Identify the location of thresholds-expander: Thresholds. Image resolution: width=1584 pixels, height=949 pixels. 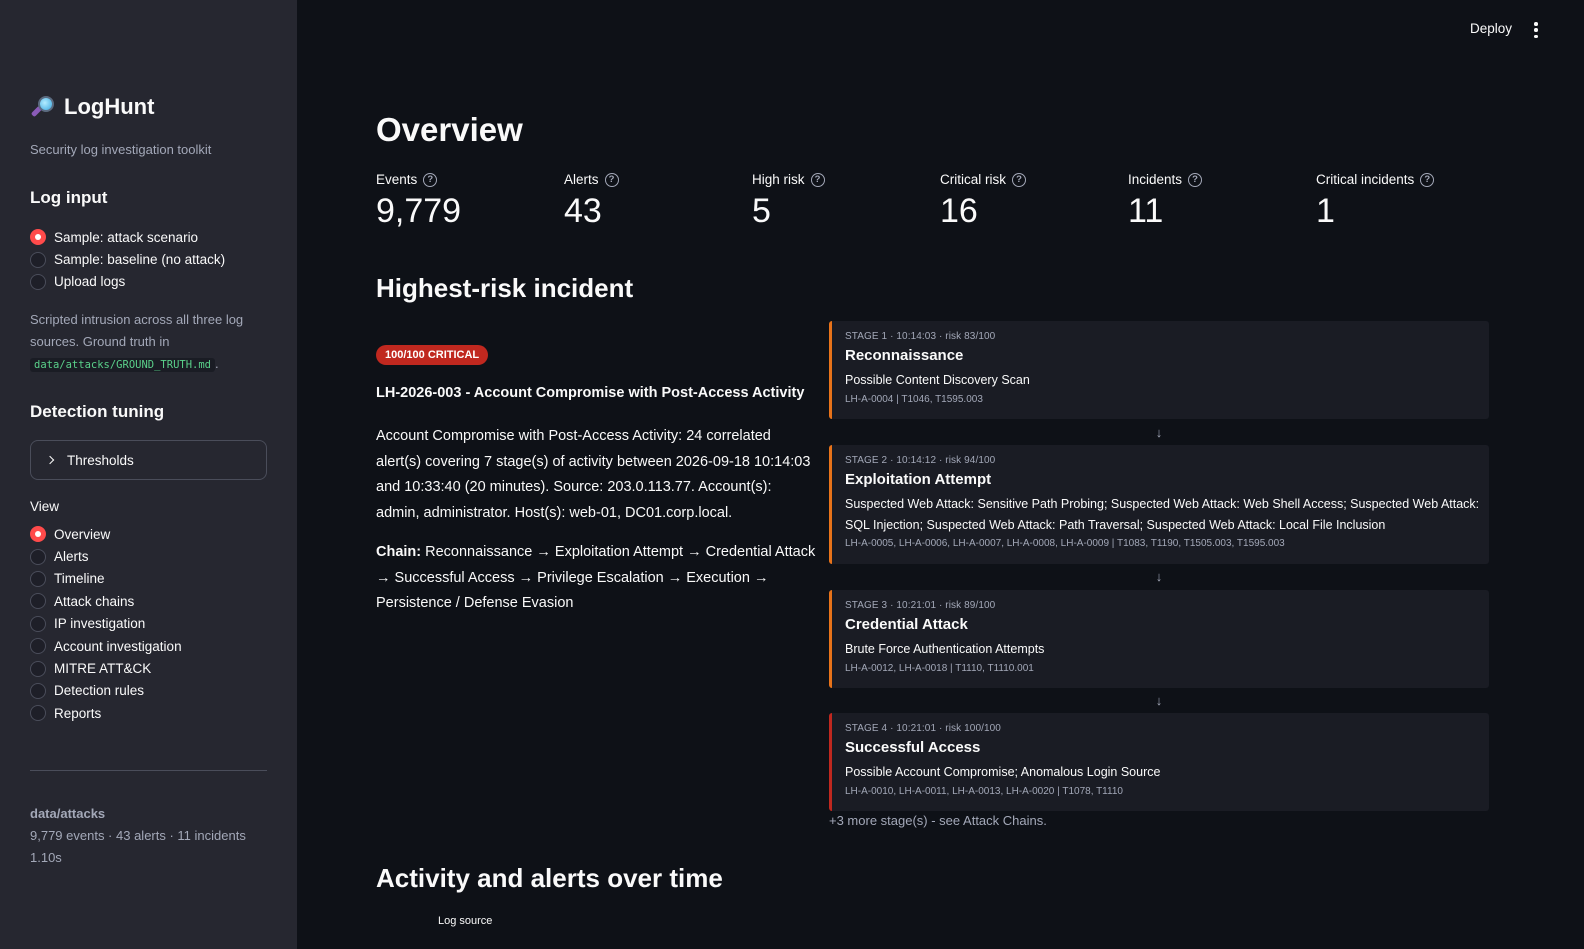
(148, 460).